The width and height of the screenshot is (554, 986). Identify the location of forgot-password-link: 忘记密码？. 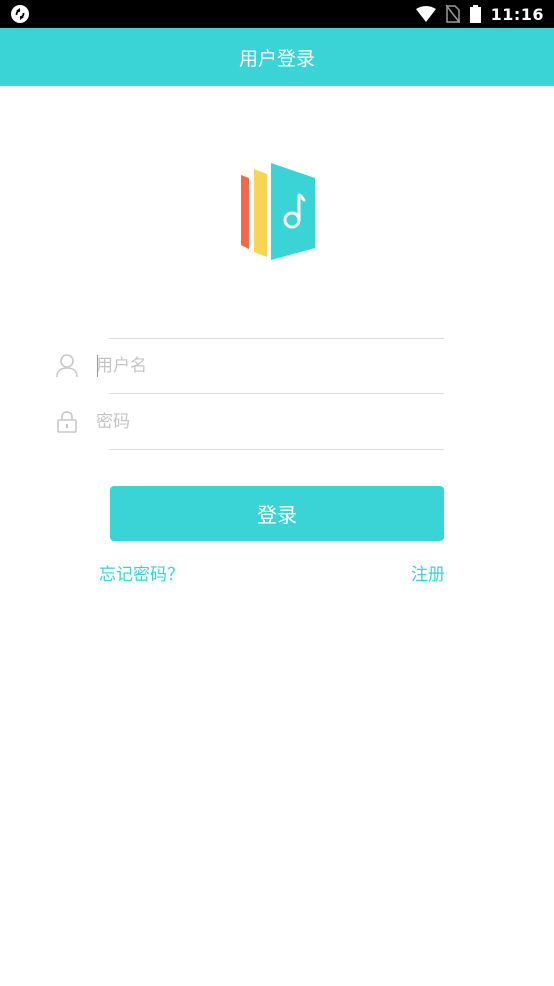
(141, 572).